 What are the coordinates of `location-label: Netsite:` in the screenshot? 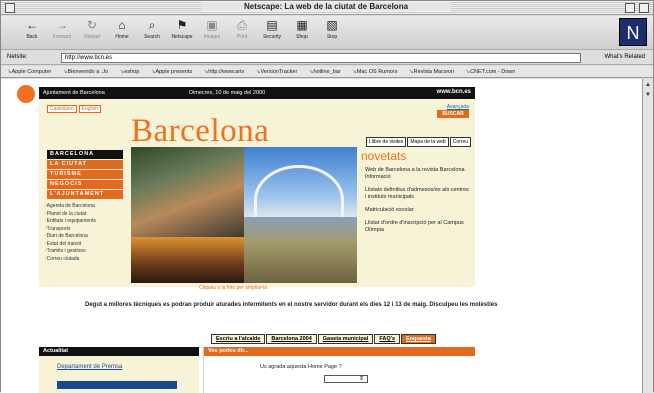 It's located at (17, 57).